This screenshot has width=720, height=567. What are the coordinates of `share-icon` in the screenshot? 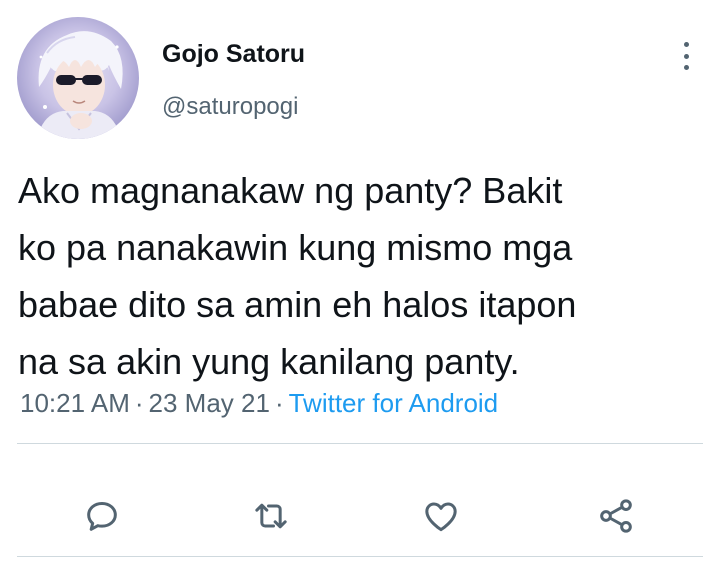 It's located at (616, 516).